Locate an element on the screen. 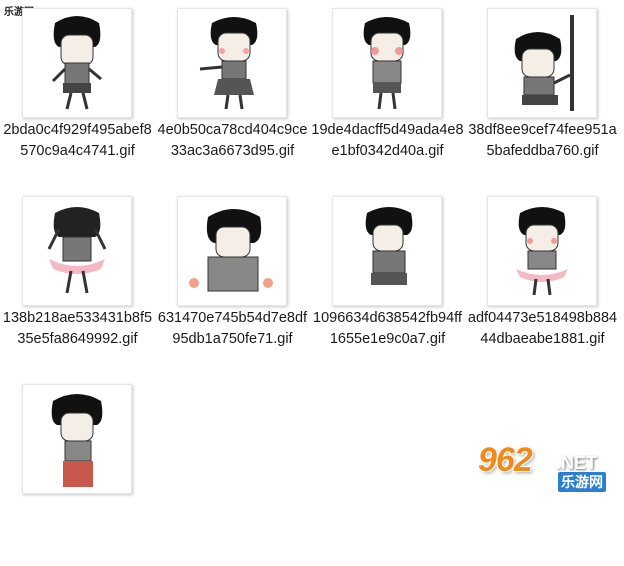 Image resolution: width=624 pixels, height=566 pixels. file-name: 138b218ae533431b8f535e5fa8649992.gif is located at coordinates (77, 329).